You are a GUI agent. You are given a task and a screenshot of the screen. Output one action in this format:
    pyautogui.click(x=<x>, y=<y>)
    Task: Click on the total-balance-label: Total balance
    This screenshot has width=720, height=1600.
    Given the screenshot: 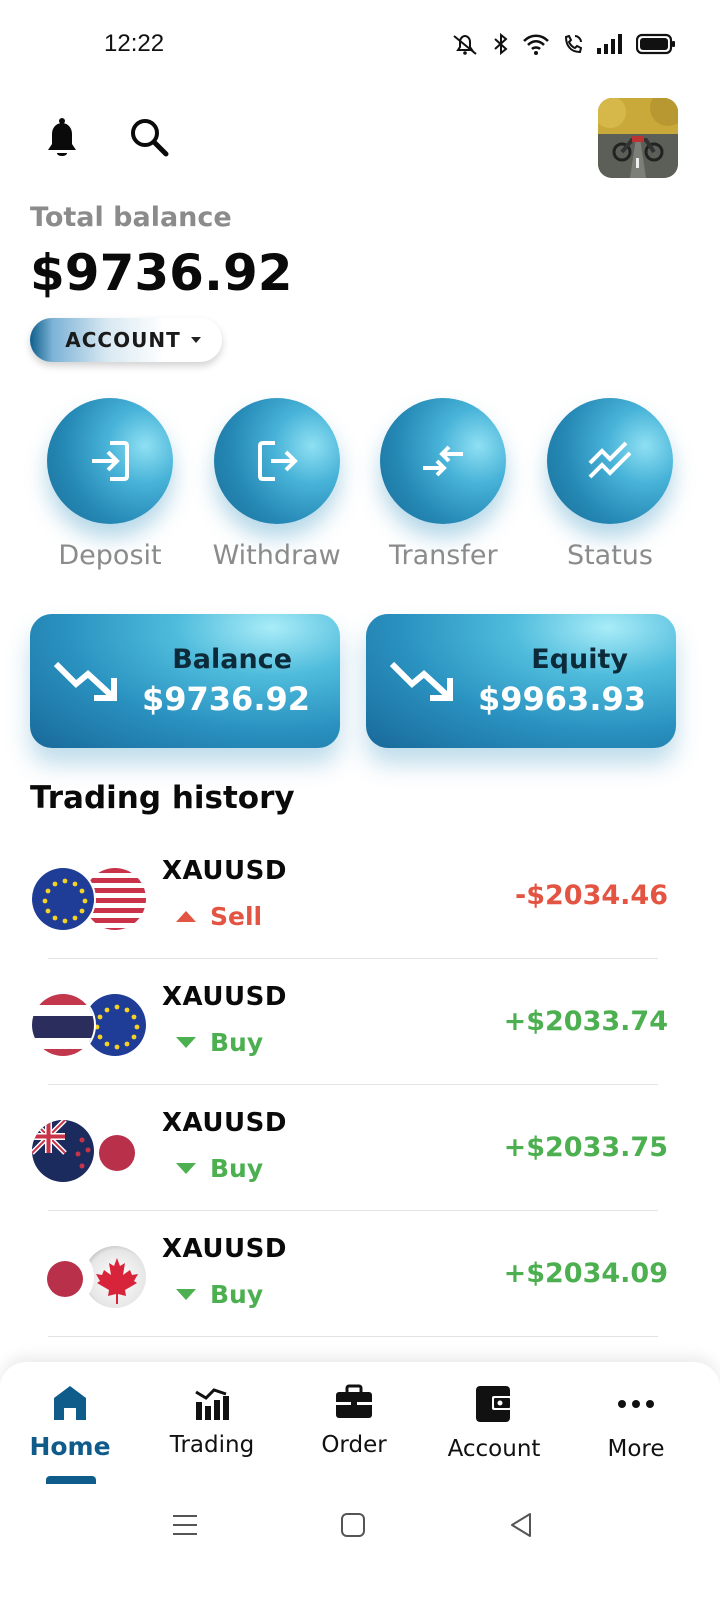 What is the action you would take?
    pyautogui.click(x=131, y=217)
    